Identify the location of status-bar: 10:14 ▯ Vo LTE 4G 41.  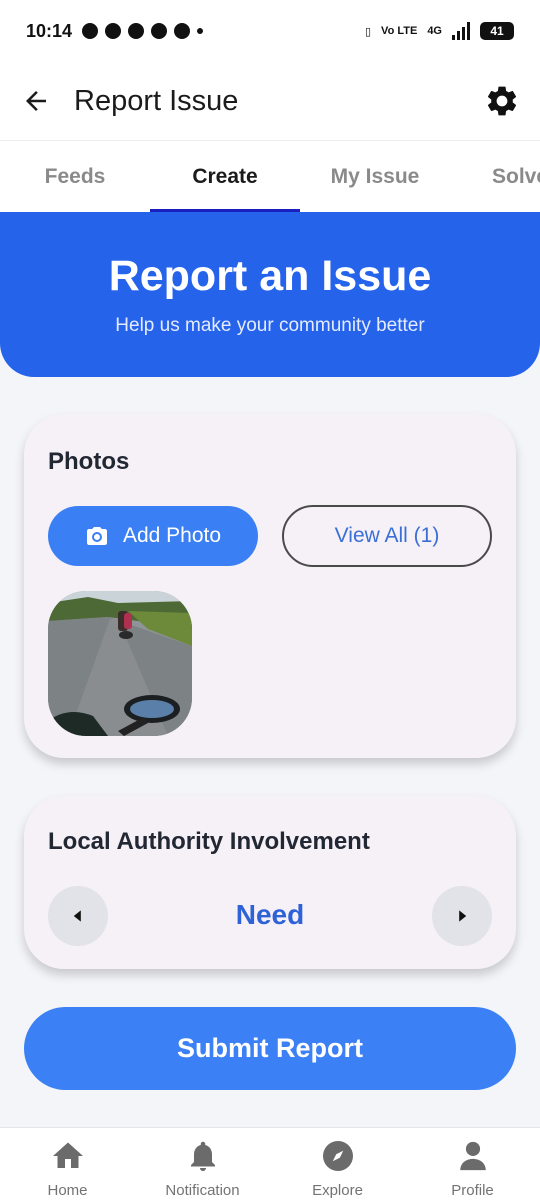
(270, 31).